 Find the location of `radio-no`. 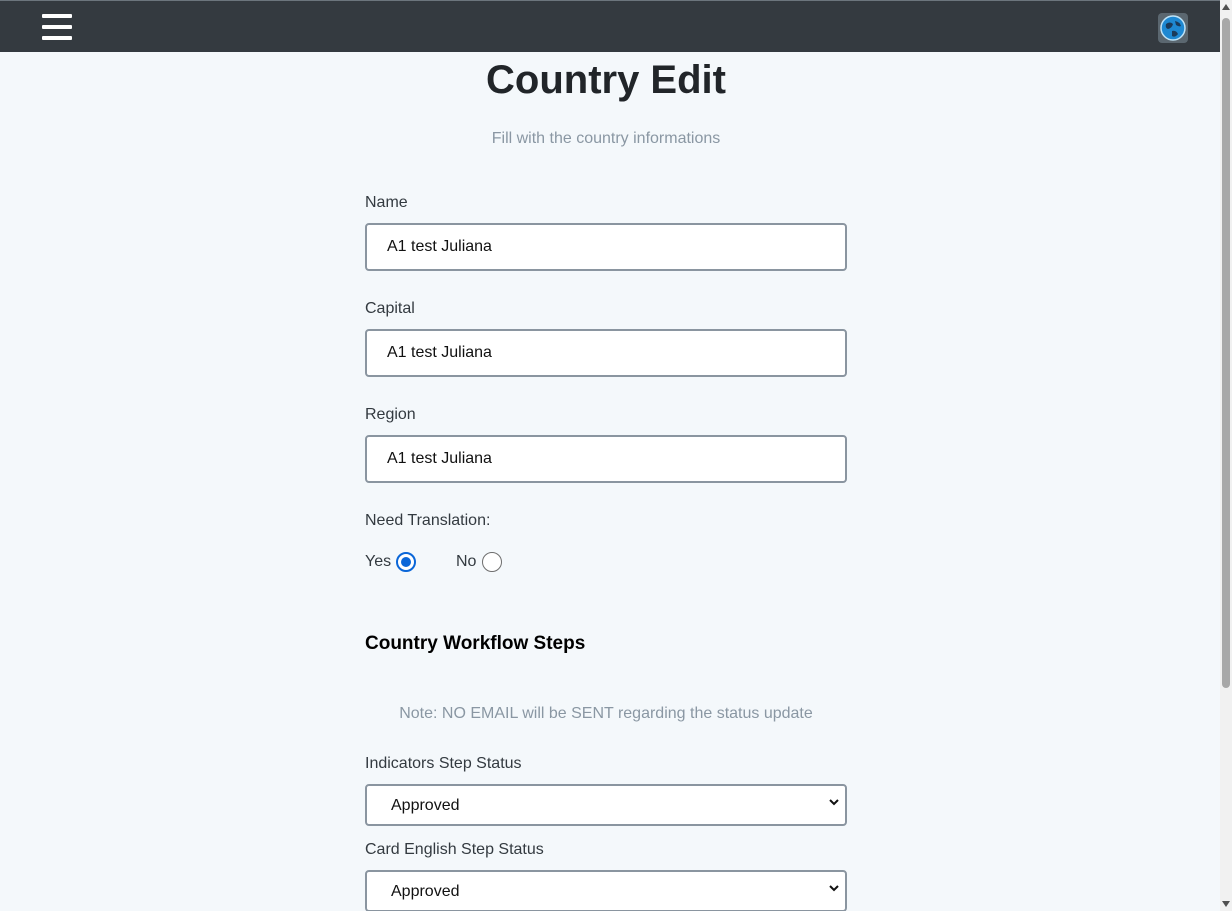

radio-no is located at coordinates (492, 562).